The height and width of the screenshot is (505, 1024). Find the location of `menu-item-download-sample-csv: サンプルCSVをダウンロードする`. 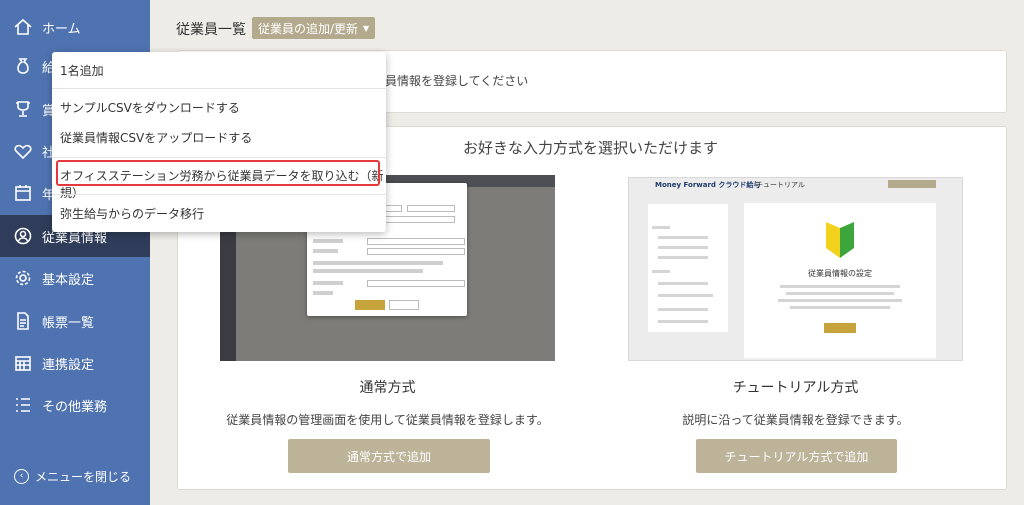

menu-item-download-sample-csv: サンプルCSVをダウンロードする is located at coordinates (150, 107).